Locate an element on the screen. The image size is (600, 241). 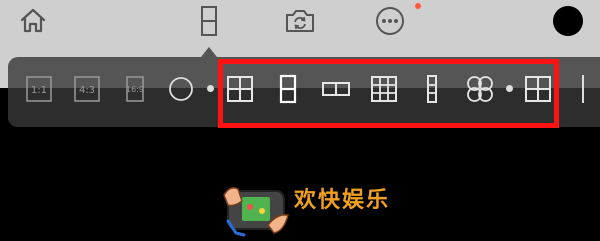
gamepad-hands-icon is located at coordinates (256, 209).